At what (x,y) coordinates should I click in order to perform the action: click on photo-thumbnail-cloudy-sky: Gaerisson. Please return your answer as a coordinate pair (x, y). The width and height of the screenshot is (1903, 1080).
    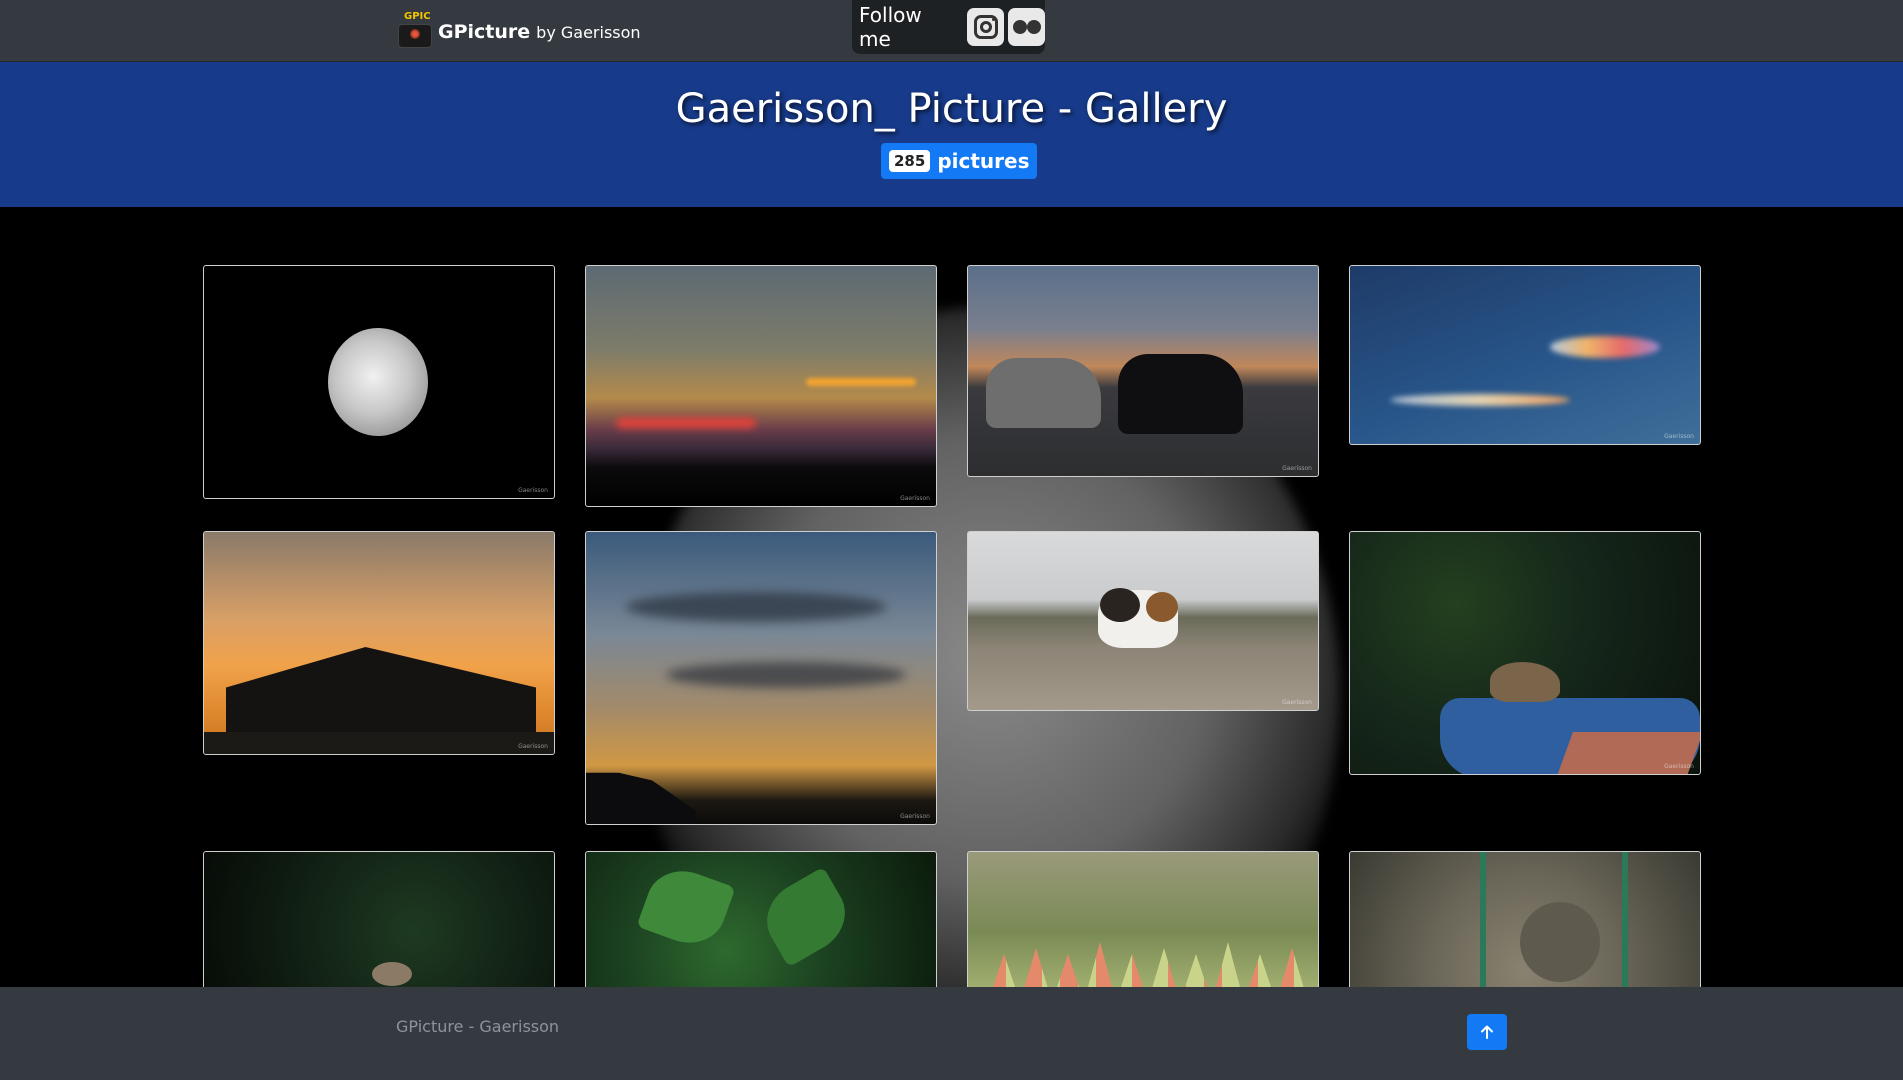
    Looking at the image, I should click on (761, 678).